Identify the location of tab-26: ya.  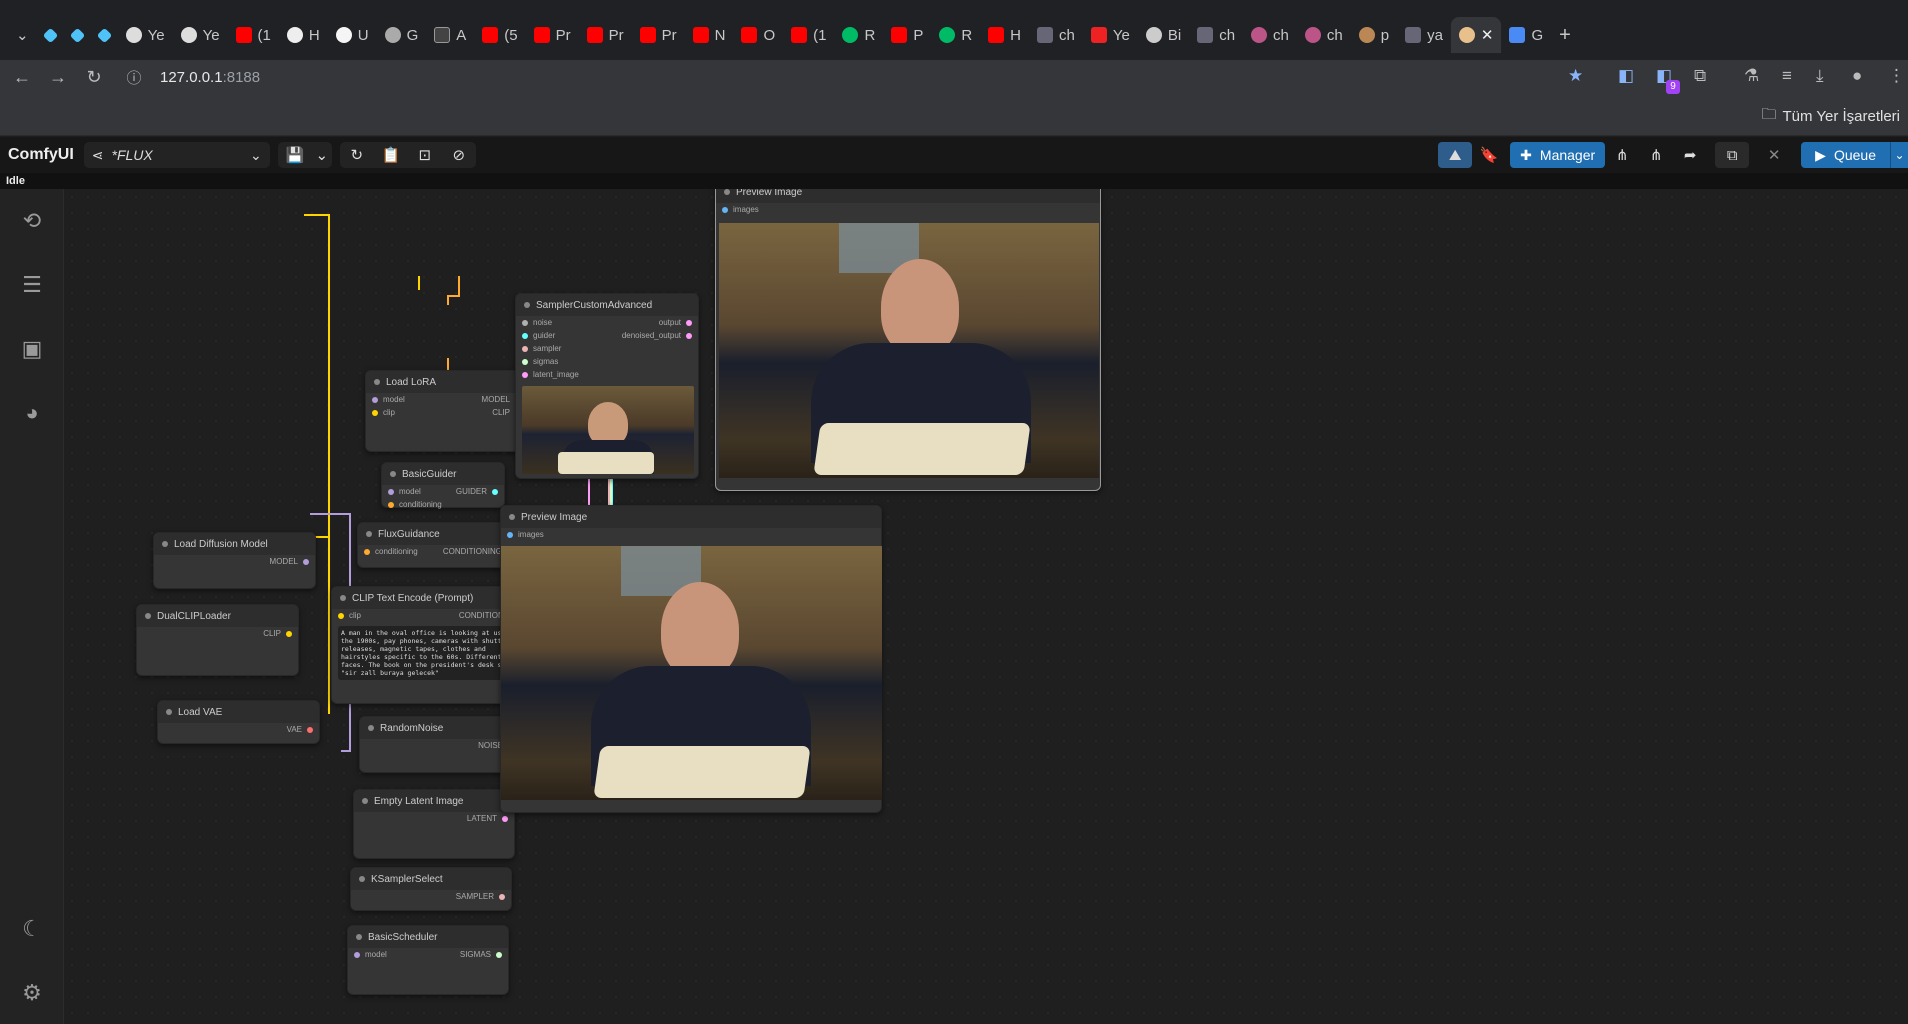
(1424, 35).